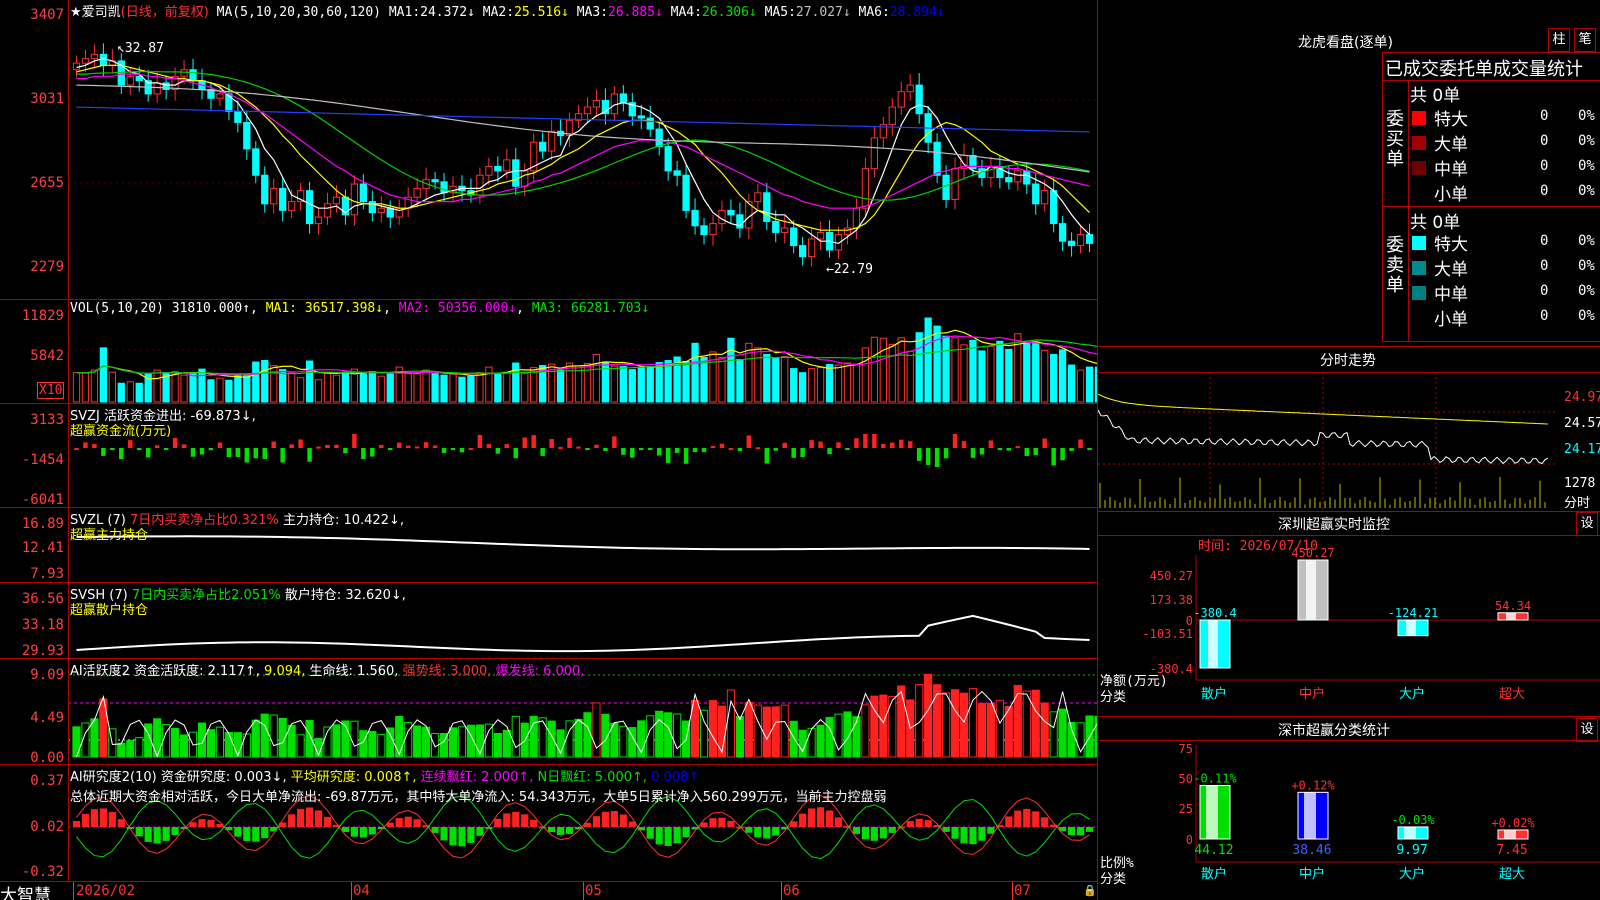 The image size is (1600, 900). What do you see at coordinates (95, 12) in the screenshot?
I see `stock-name: ★爱司凯` at bounding box center [95, 12].